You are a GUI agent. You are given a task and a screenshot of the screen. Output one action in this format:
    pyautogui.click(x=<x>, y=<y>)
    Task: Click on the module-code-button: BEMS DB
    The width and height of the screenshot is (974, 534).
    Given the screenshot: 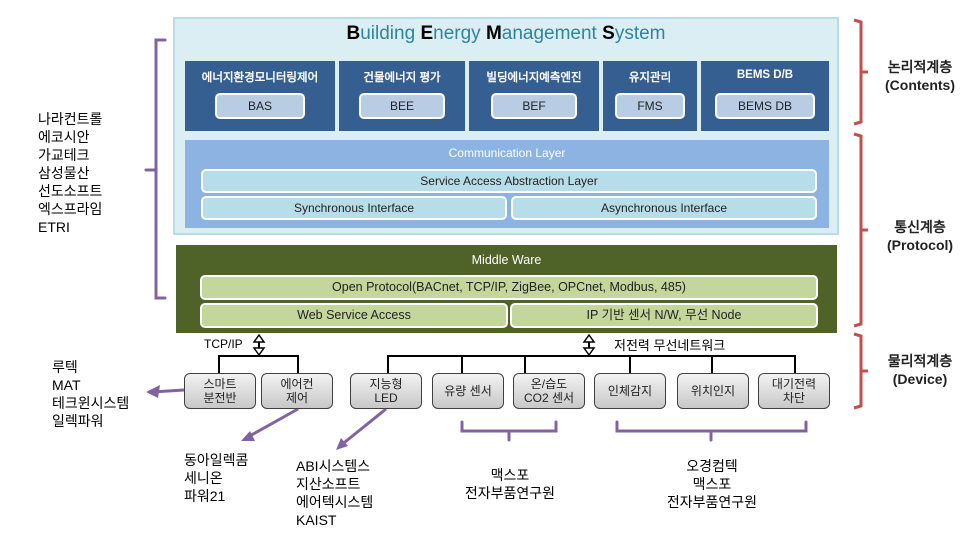 What is the action you would take?
    pyautogui.click(x=765, y=106)
    